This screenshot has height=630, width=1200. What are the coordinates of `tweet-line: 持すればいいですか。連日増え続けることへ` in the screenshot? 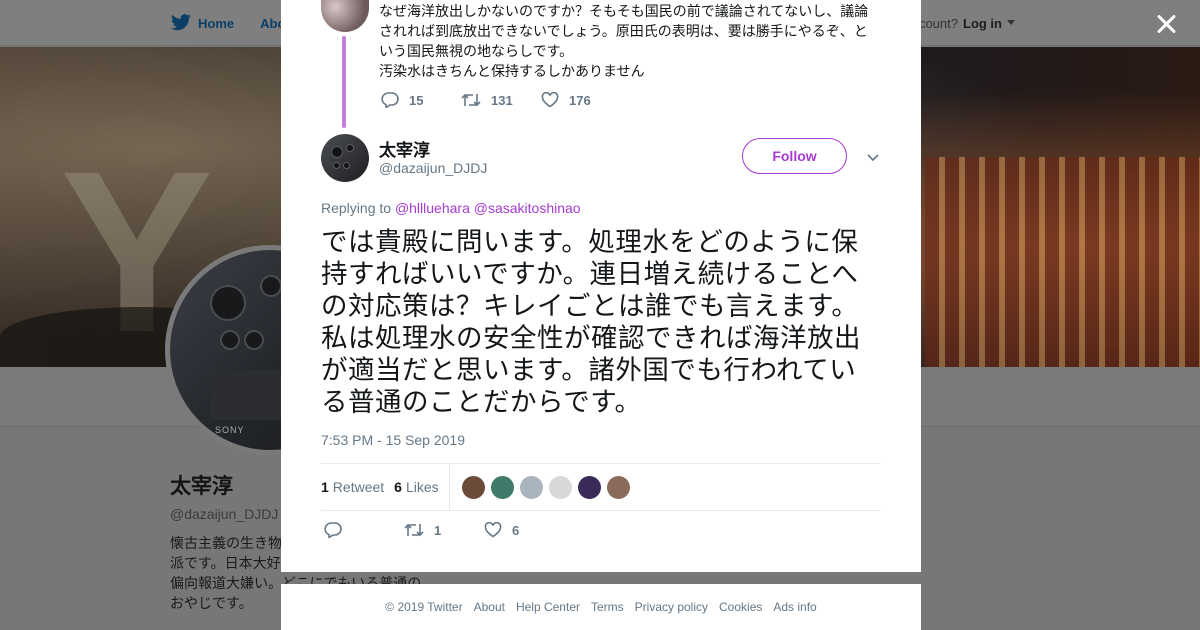 It's located at (590, 274).